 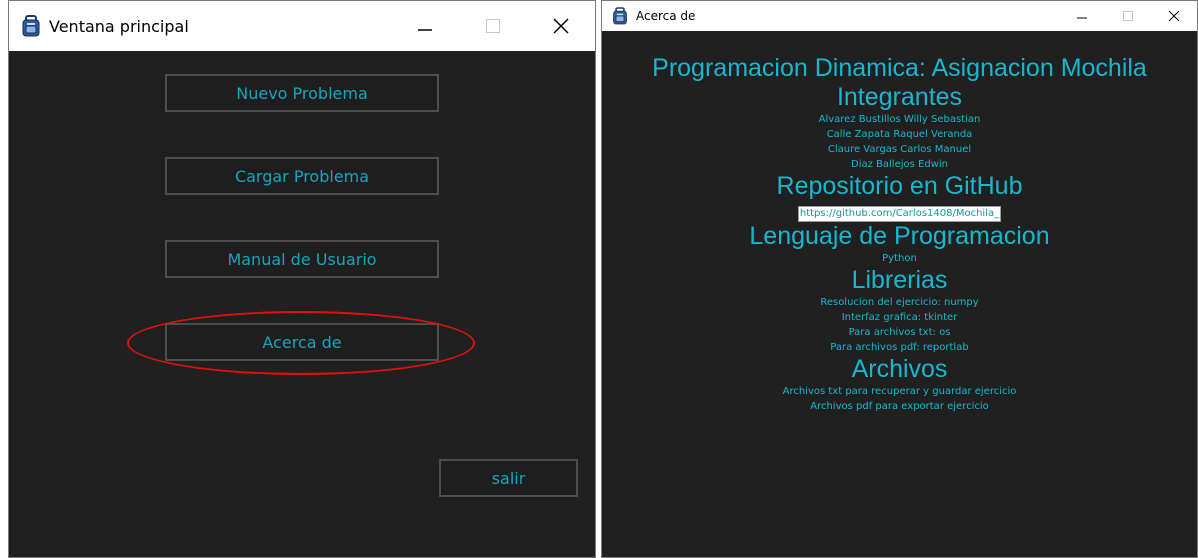 I want to click on about-window-titlebar: Acerca de, so click(x=899, y=16).